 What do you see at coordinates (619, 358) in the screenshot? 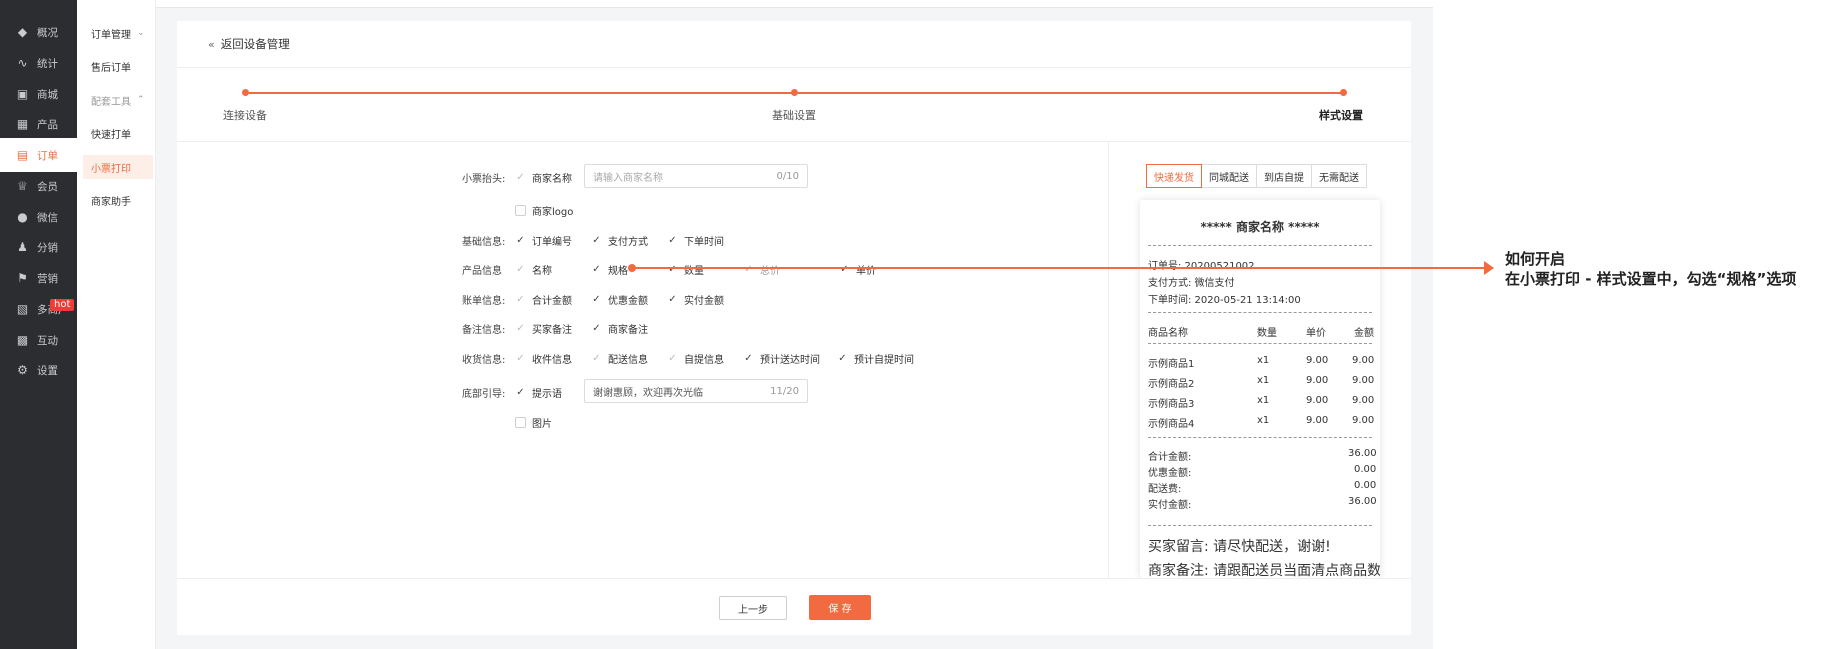
I see `delivery-info-checkbox: ✓ 配送信息` at bounding box center [619, 358].